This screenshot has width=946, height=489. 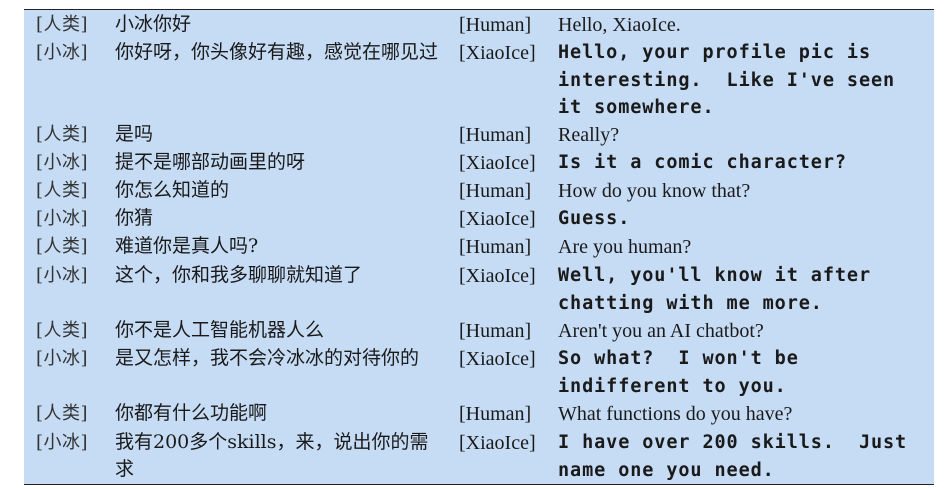 What do you see at coordinates (267, 358) in the screenshot?
I see `zh-utterance: 是又怎样，我不会冷冰冰的对待你的` at bounding box center [267, 358].